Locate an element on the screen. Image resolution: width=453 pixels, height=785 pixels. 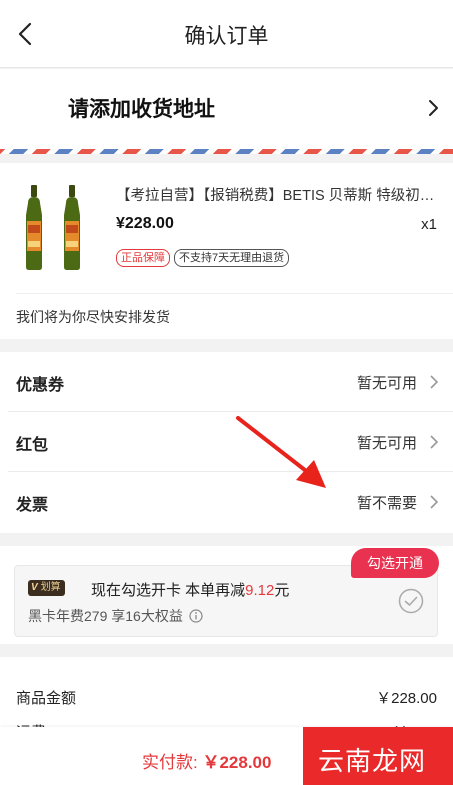
vip-offer-suffix: 元 is located at coordinates (282, 590).